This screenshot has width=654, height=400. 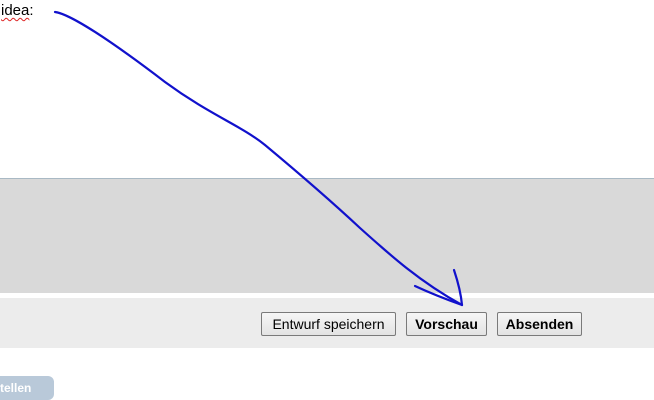 I want to click on bottom-tab-label: tellen, so click(x=16, y=388).